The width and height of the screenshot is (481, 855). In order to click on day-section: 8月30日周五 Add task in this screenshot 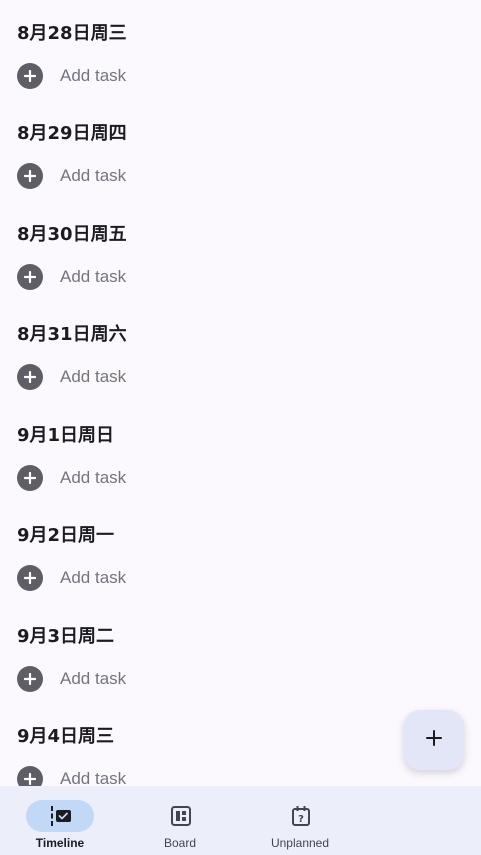, I will do `click(240, 251)`.